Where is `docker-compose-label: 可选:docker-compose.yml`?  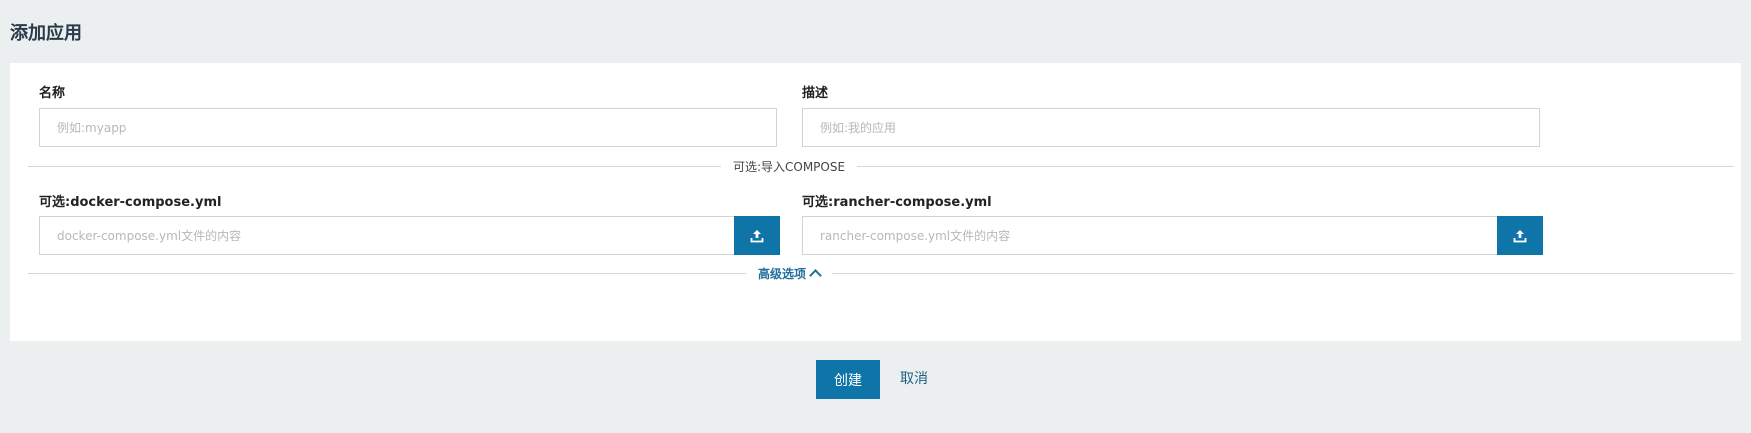
docker-compose-label: 可选:docker-compose.yml is located at coordinates (130, 202).